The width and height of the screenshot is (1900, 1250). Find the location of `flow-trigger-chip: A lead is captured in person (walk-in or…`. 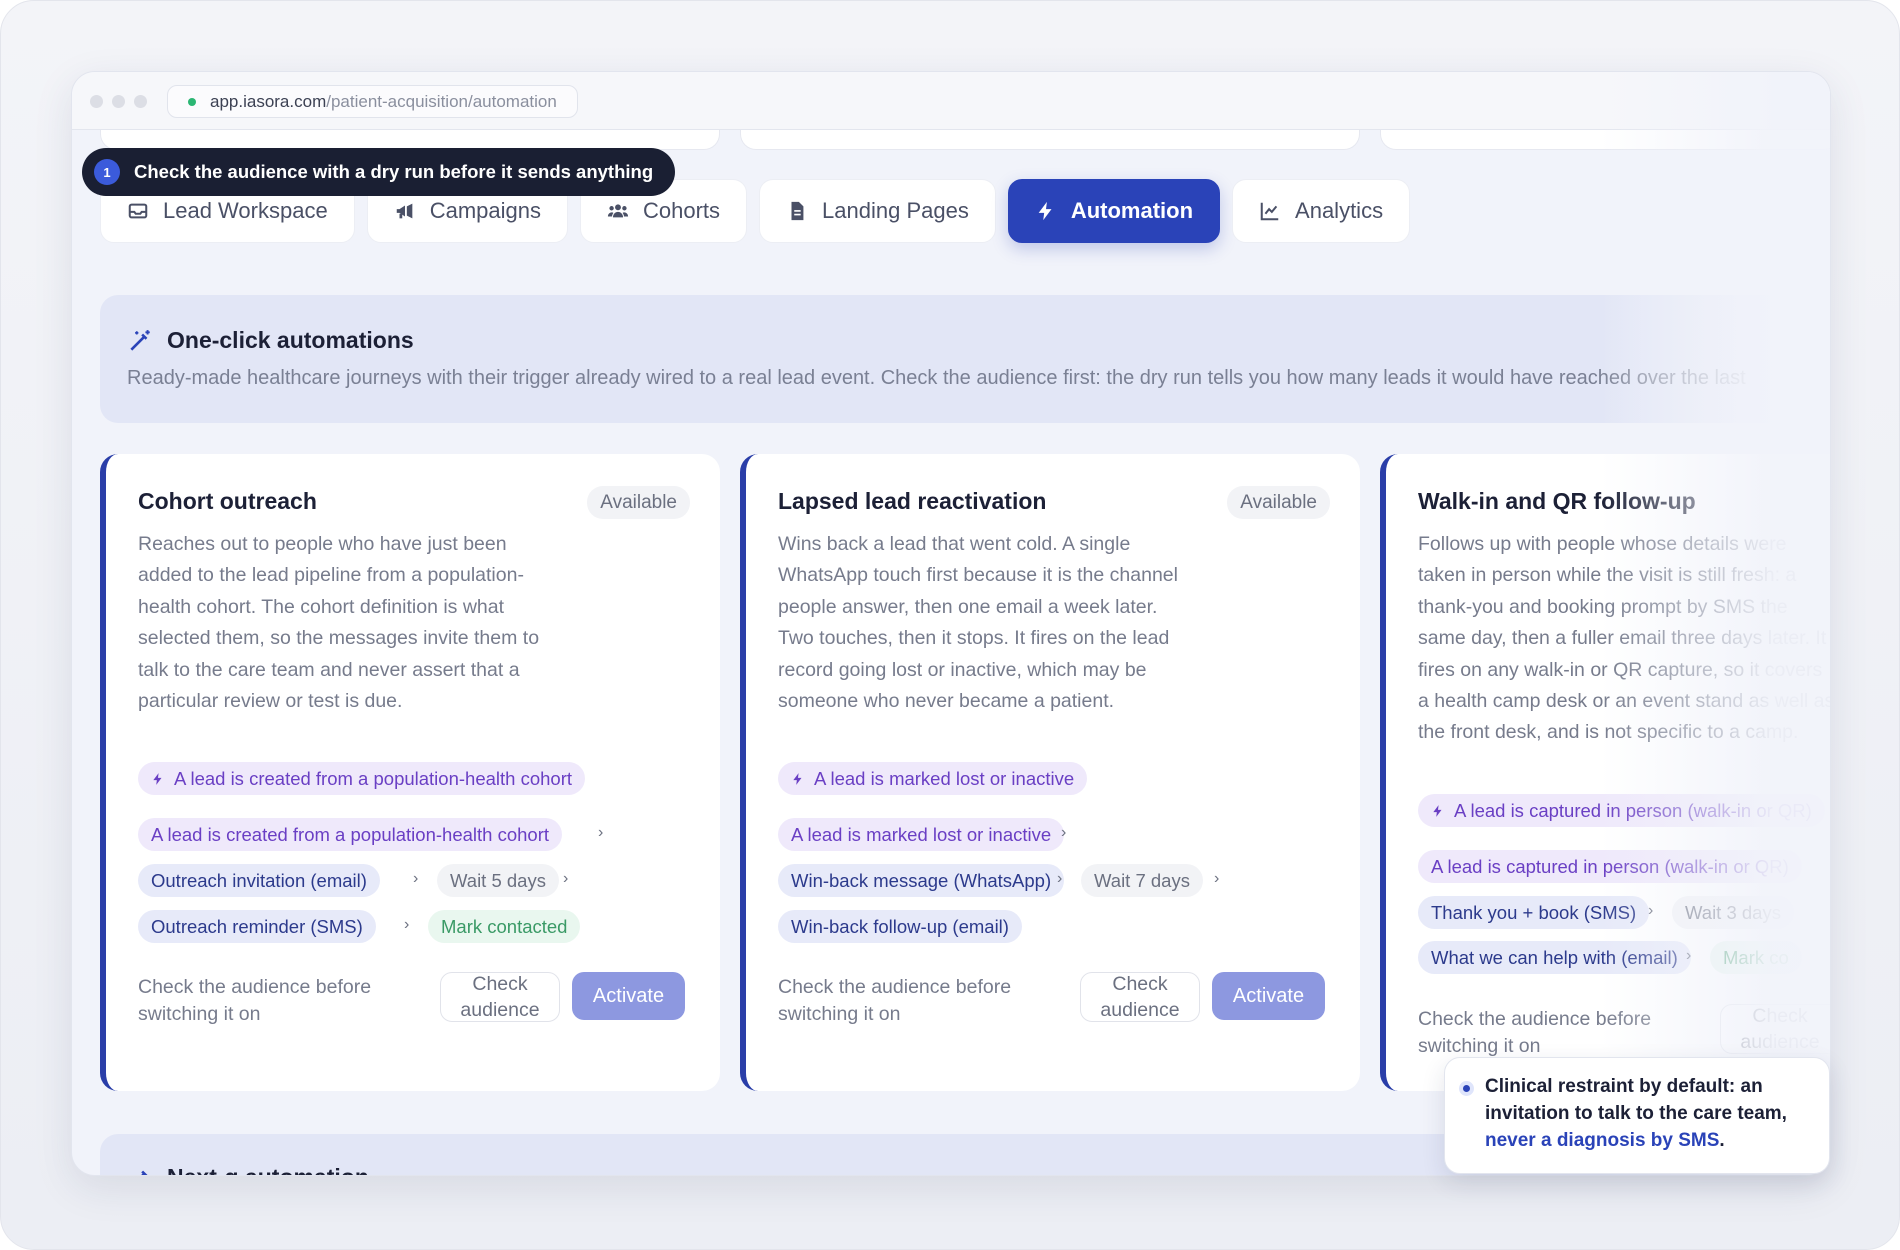

flow-trigger-chip: A lead is captured in person (walk-in or… is located at coordinates (1610, 866).